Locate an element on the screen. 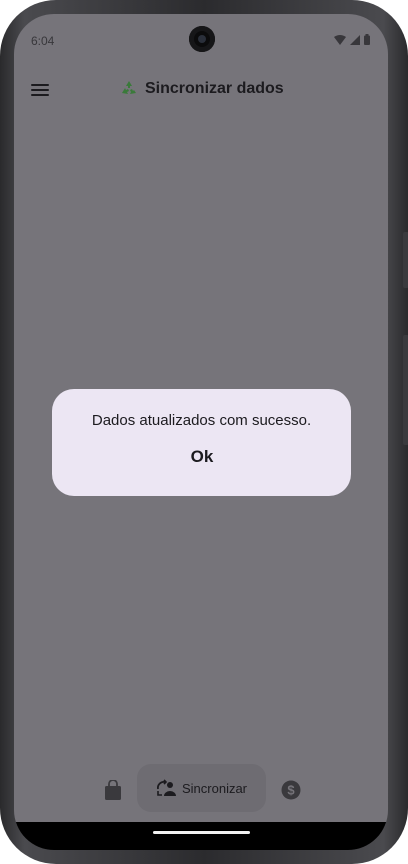 This screenshot has height=864, width=408. shopping-bag-icon is located at coordinates (113, 790).